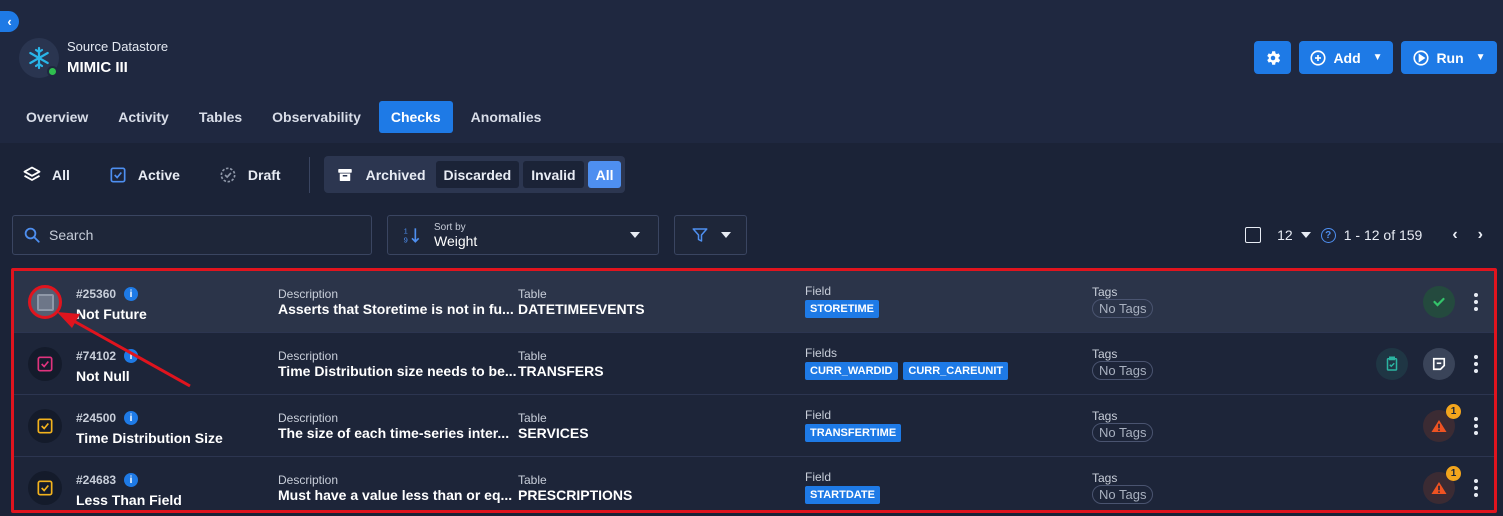  I want to click on check-id: #24683 i, so click(107, 480).